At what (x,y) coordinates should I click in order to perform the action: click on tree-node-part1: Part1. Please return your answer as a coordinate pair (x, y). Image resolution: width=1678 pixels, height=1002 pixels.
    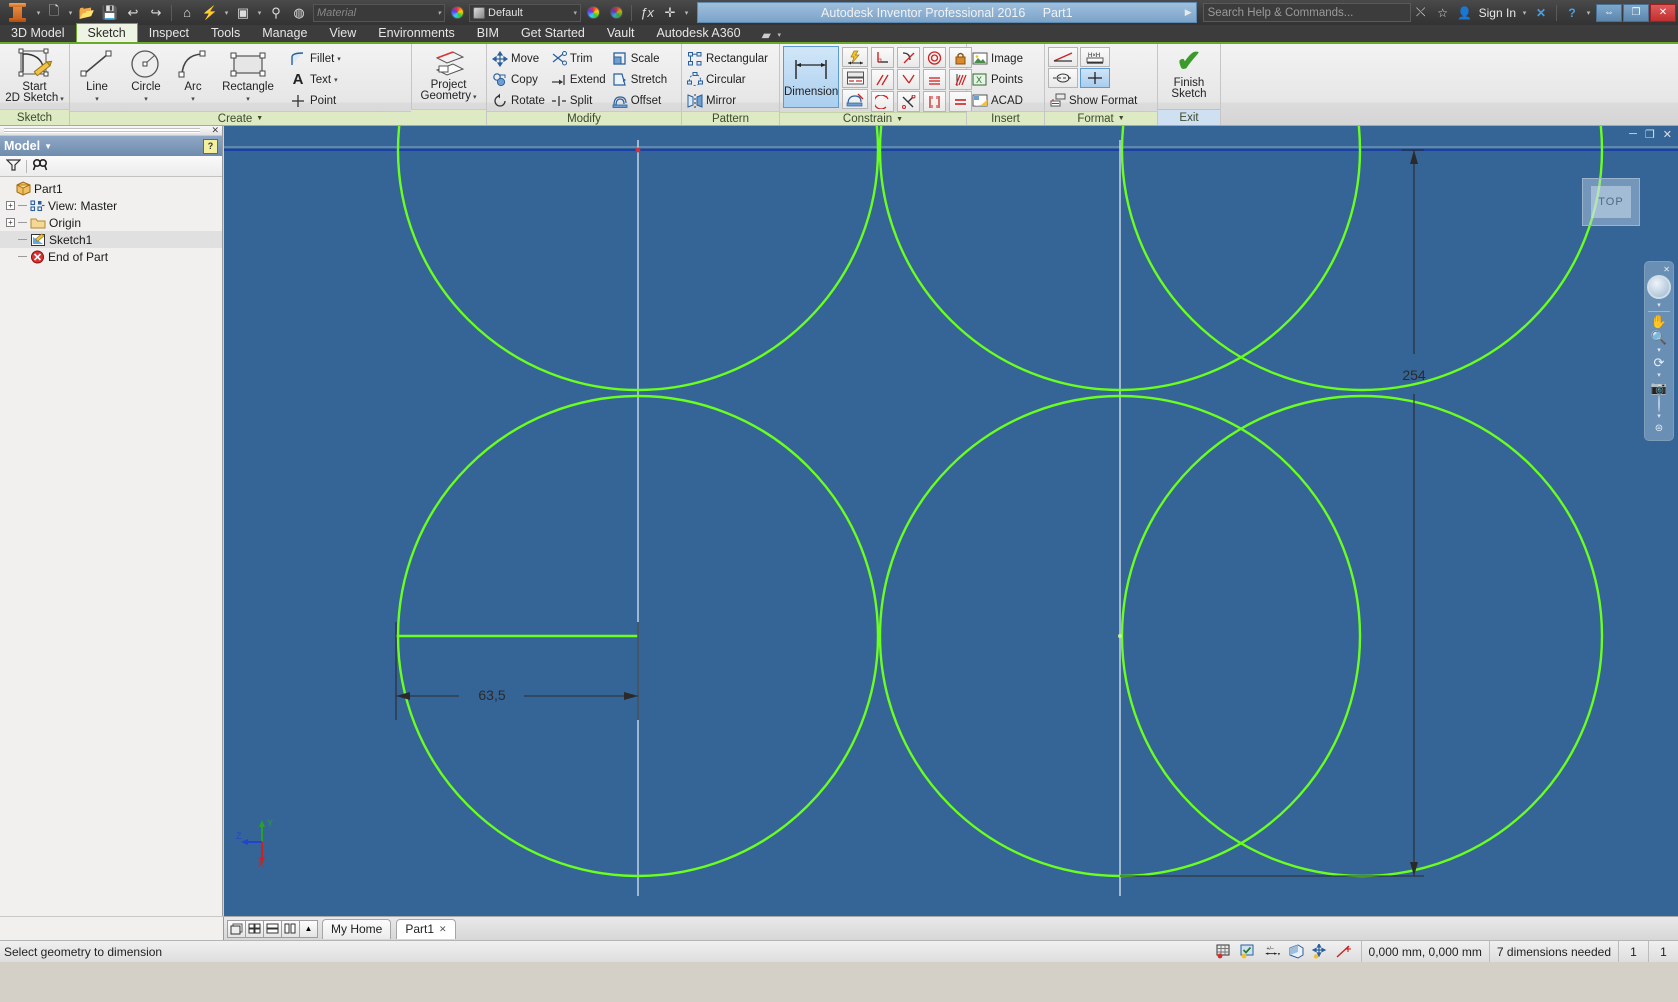
    Looking at the image, I should click on (111, 188).